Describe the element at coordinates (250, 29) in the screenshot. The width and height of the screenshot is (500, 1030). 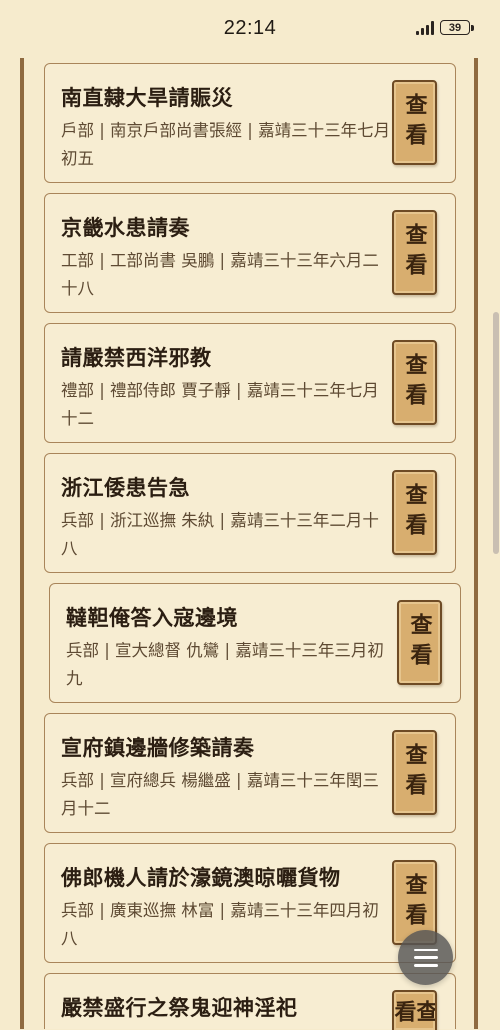
I see `status-bar: 22:14 39` at that location.